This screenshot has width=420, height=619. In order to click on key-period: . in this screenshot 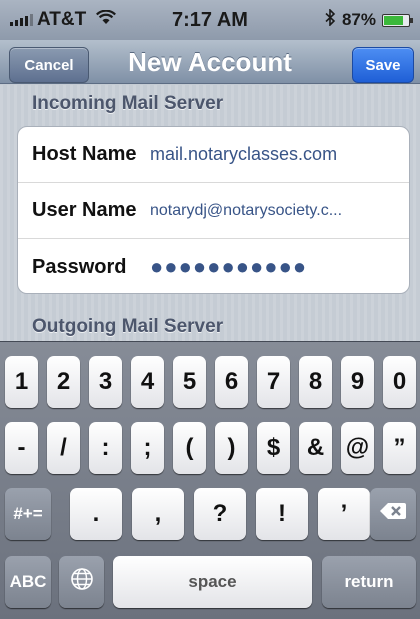, I will do `click(96, 514)`.